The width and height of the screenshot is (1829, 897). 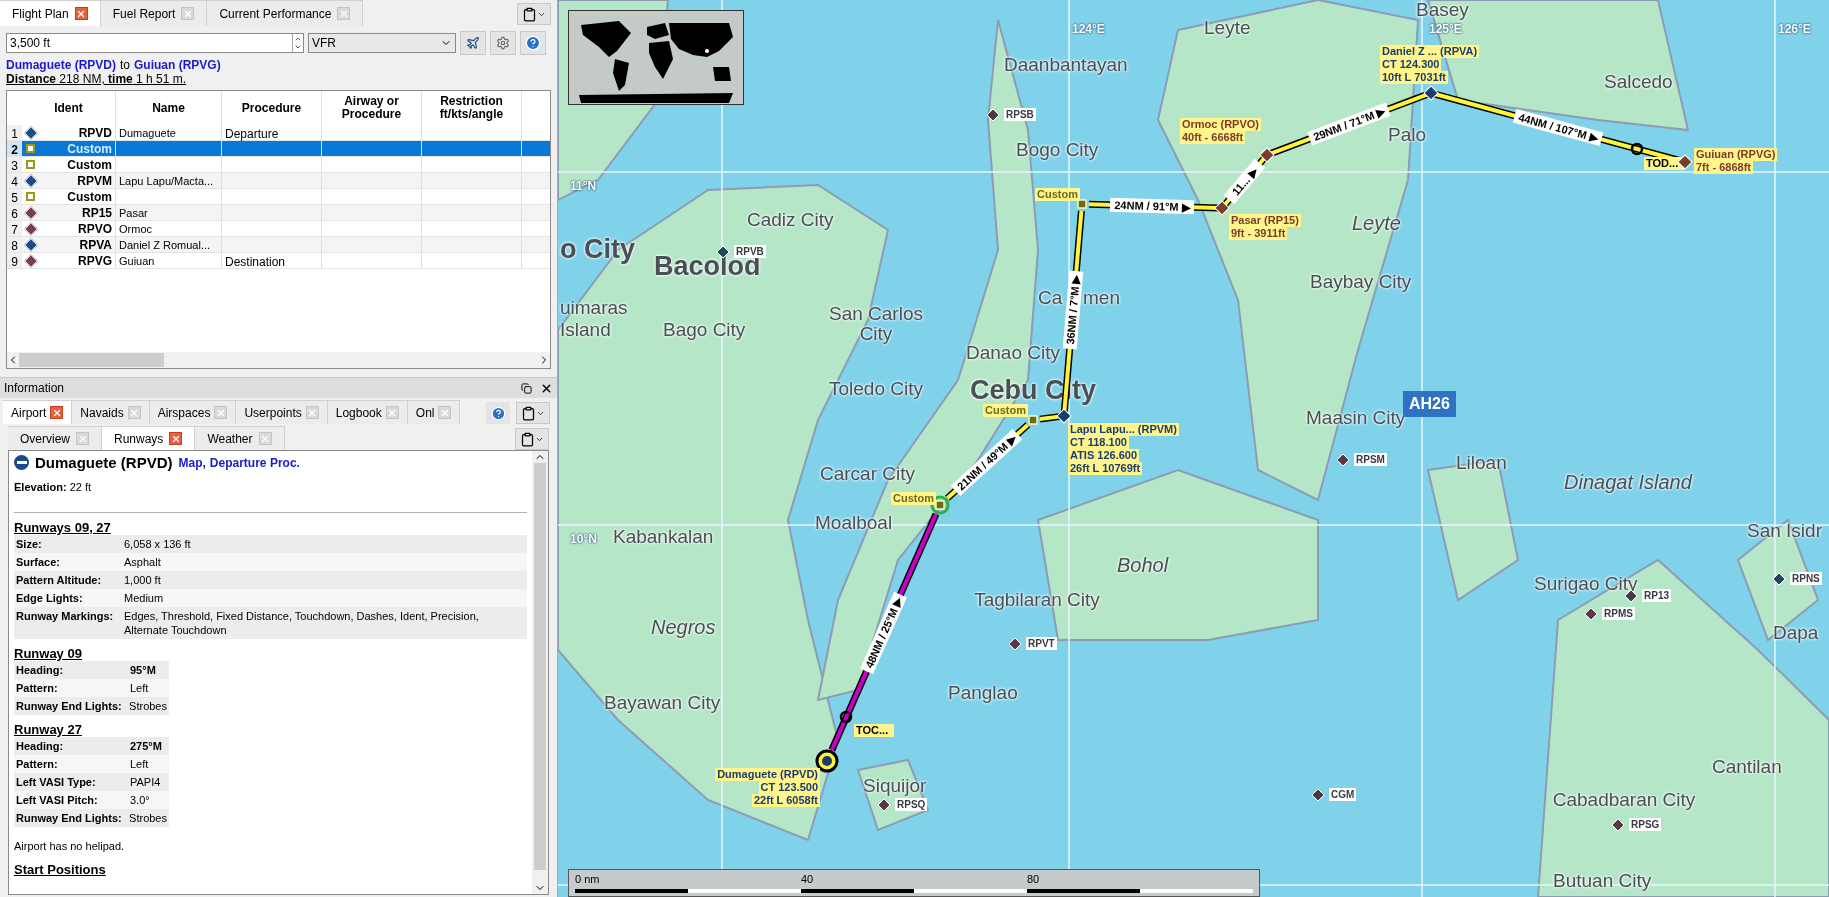 What do you see at coordinates (282, 412) in the screenshot?
I see `tab: Userpoints` at bounding box center [282, 412].